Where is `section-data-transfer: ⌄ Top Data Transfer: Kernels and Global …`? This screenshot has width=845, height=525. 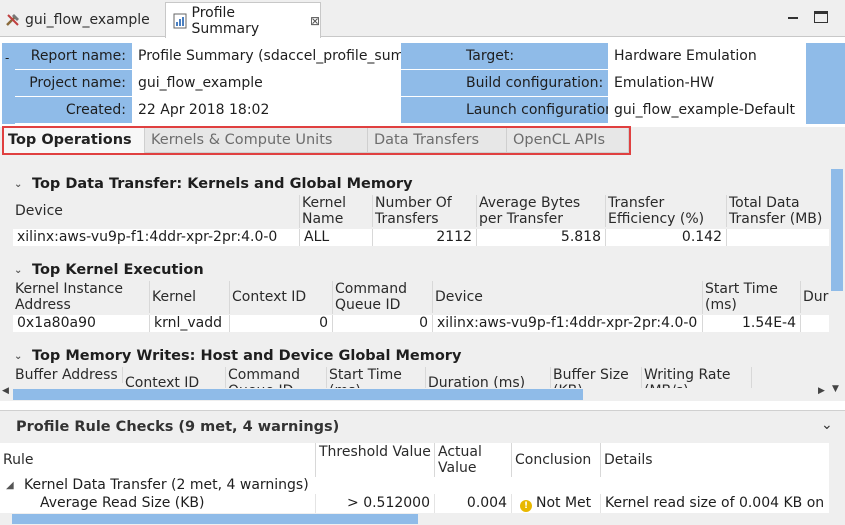
section-data-transfer: ⌄ Top Data Transfer: Kernels and Global … is located at coordinates (213, 184).